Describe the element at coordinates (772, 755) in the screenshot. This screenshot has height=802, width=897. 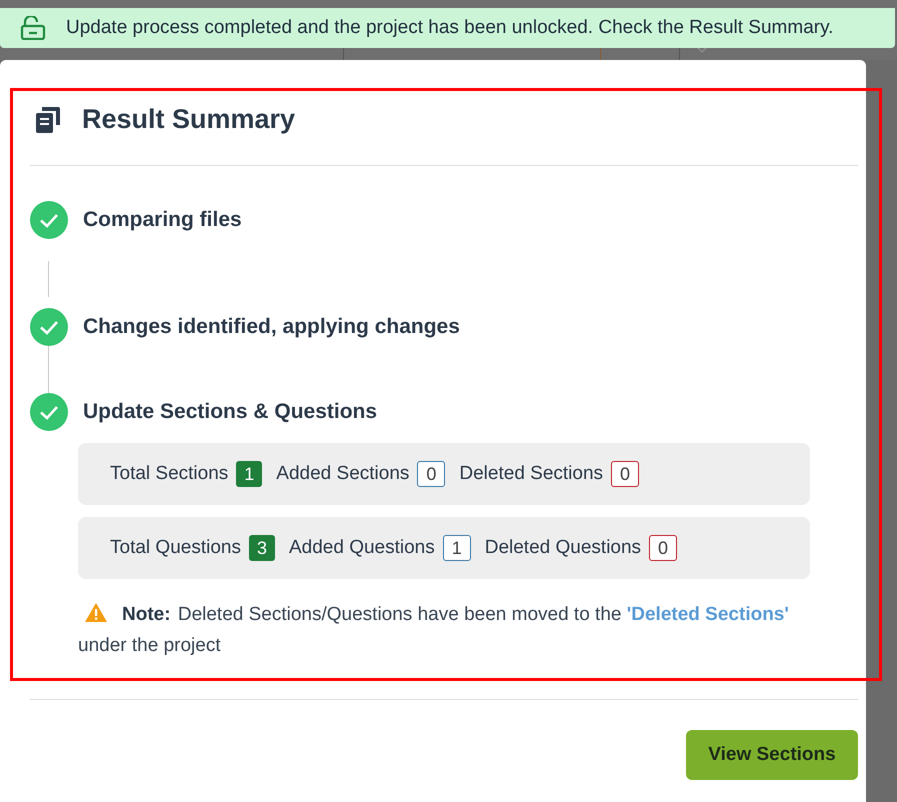
I see `view-sections-button: View Sections` at that location.